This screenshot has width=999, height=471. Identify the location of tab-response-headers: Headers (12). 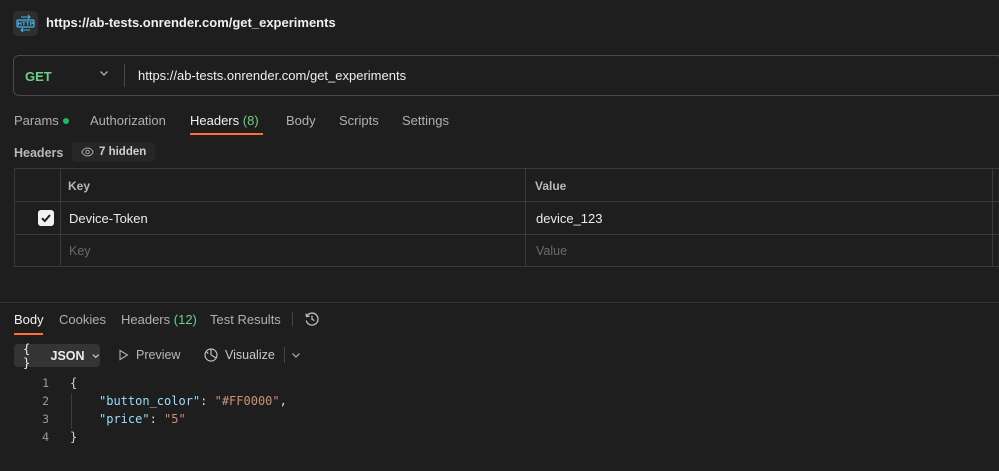
(159, 319).